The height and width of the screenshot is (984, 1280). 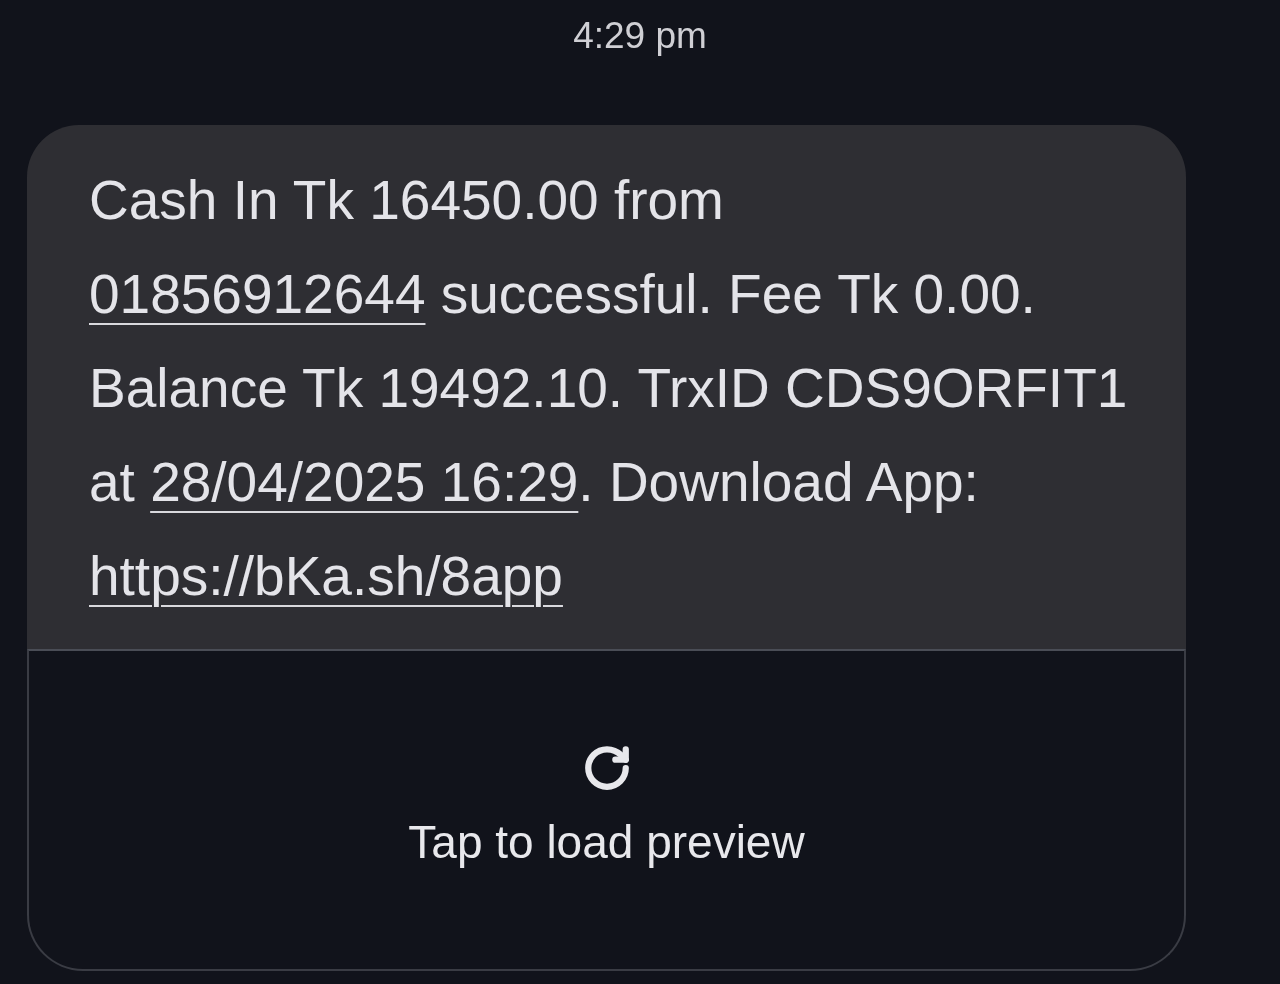 I want to click on message-link: 28/04/2025 16:29, so click(x=364, y=482).